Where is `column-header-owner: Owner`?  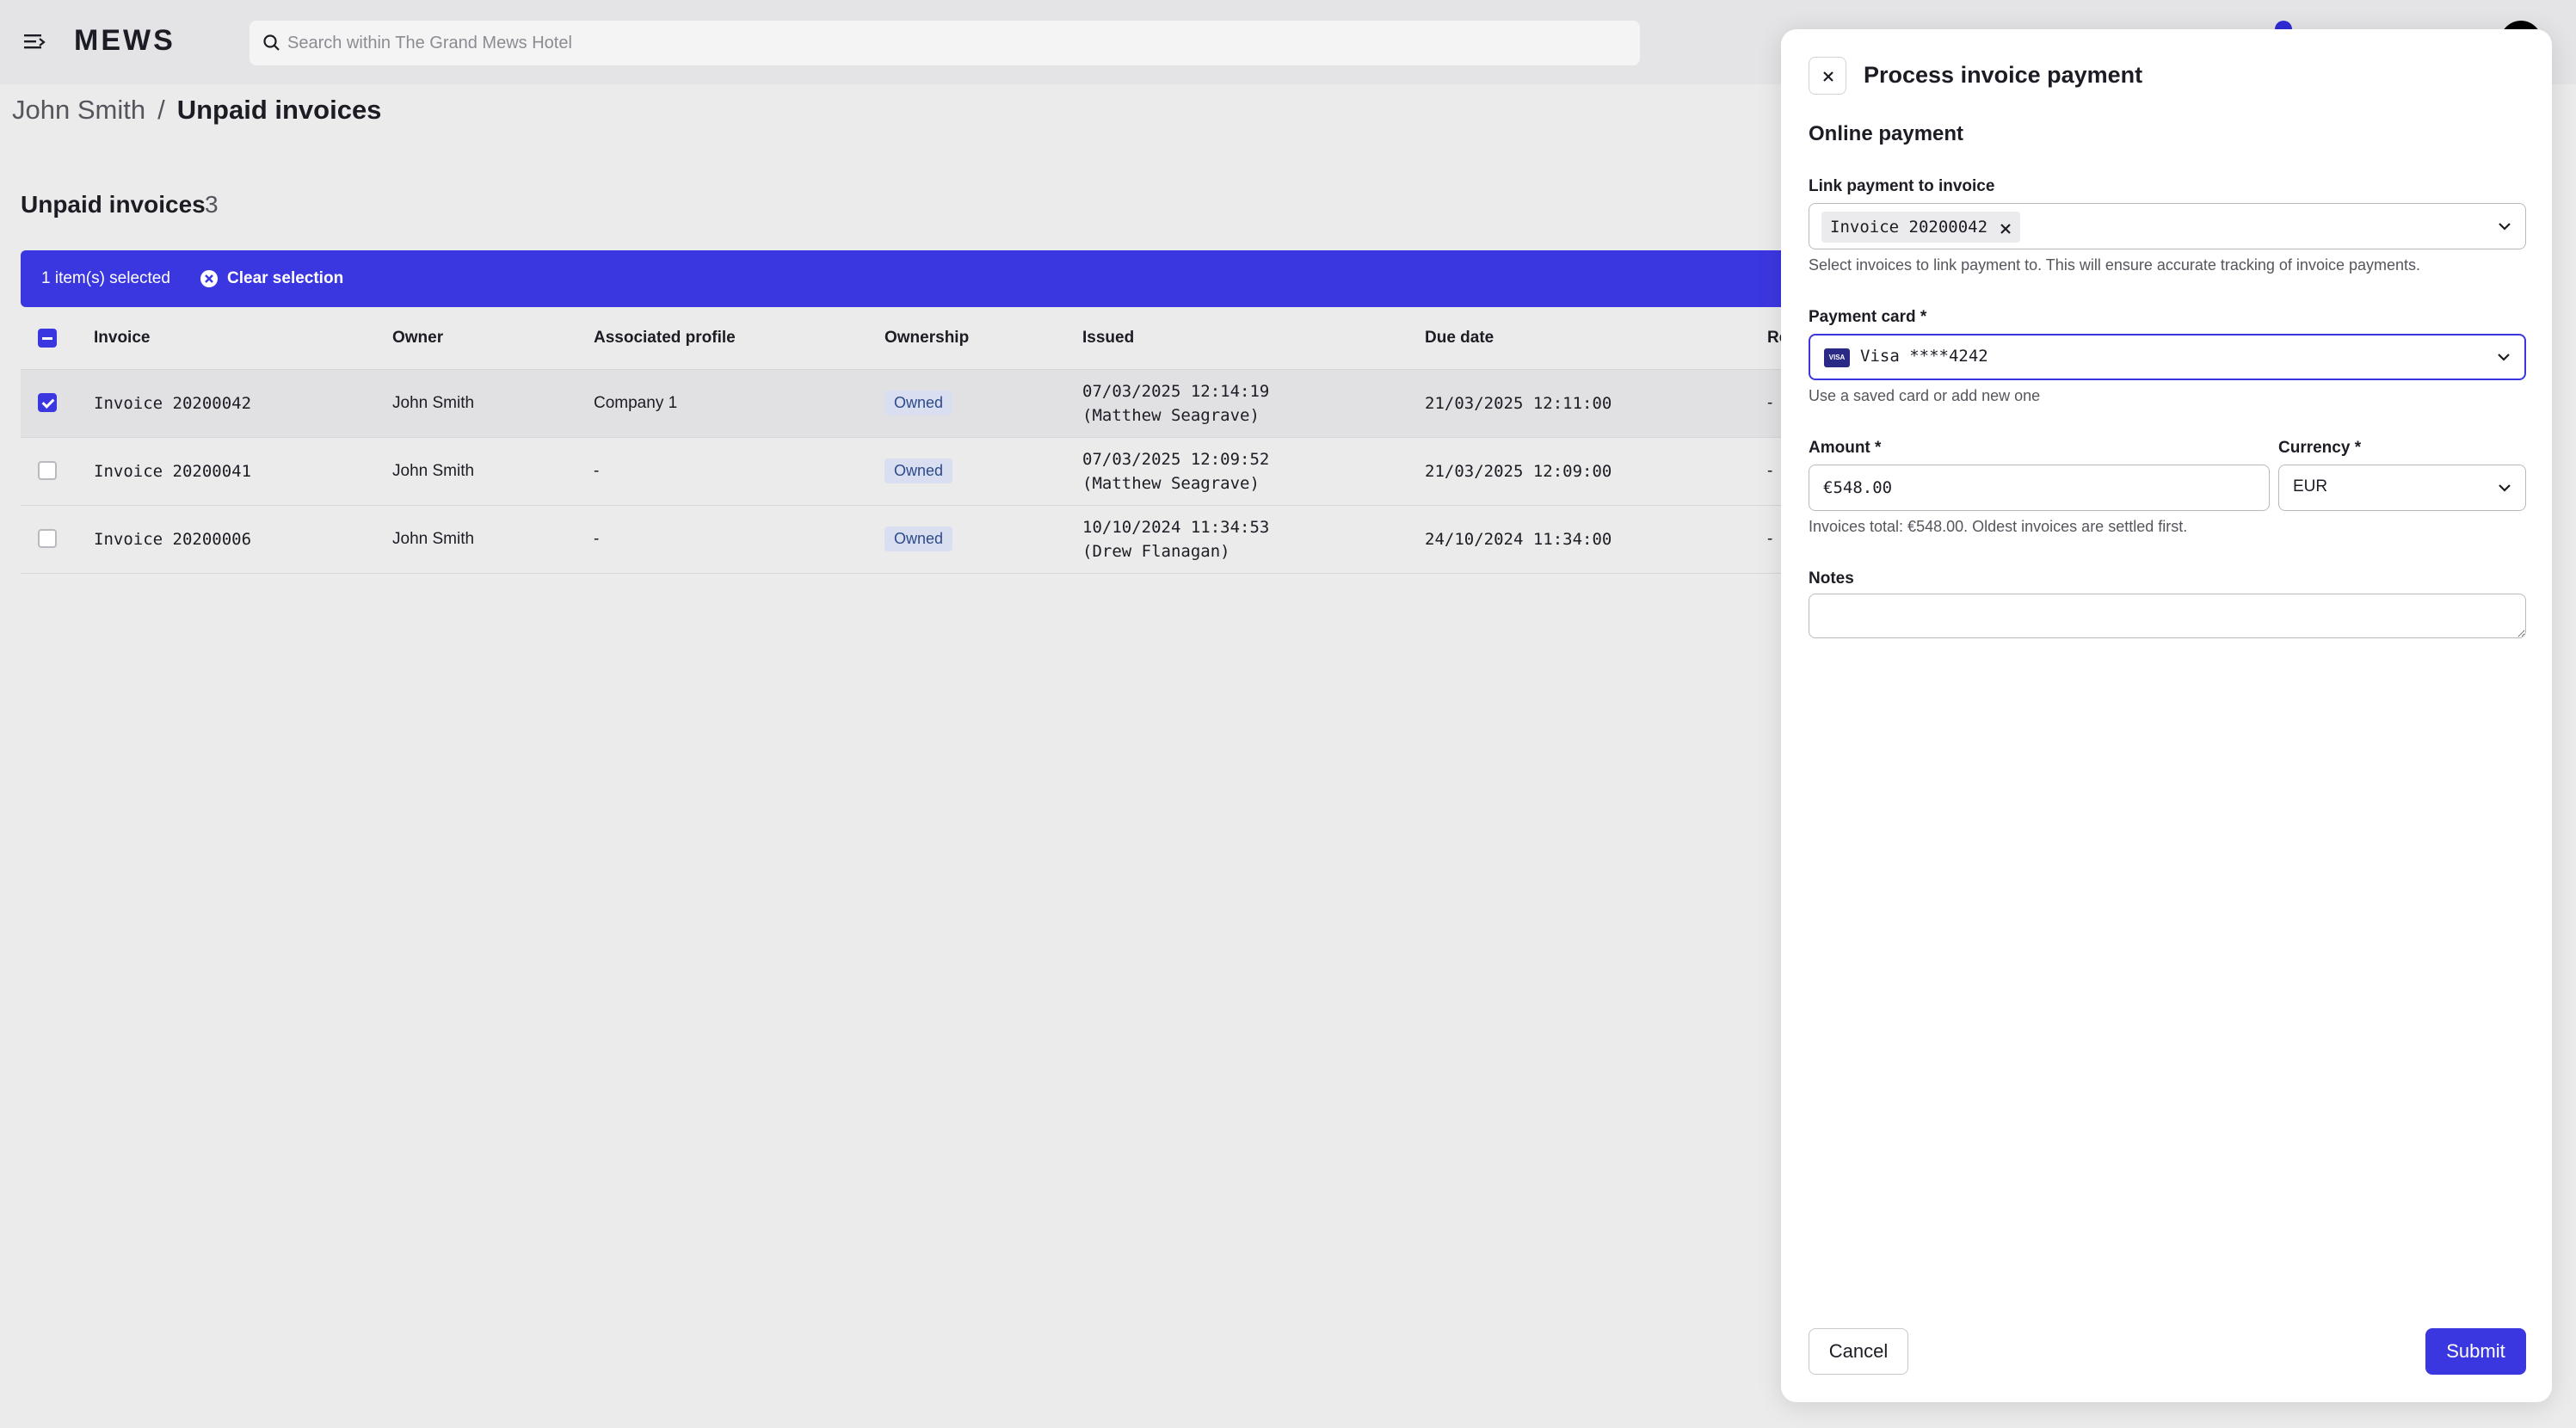
column-header-owner: Owner is located at coordinates (493, 338).